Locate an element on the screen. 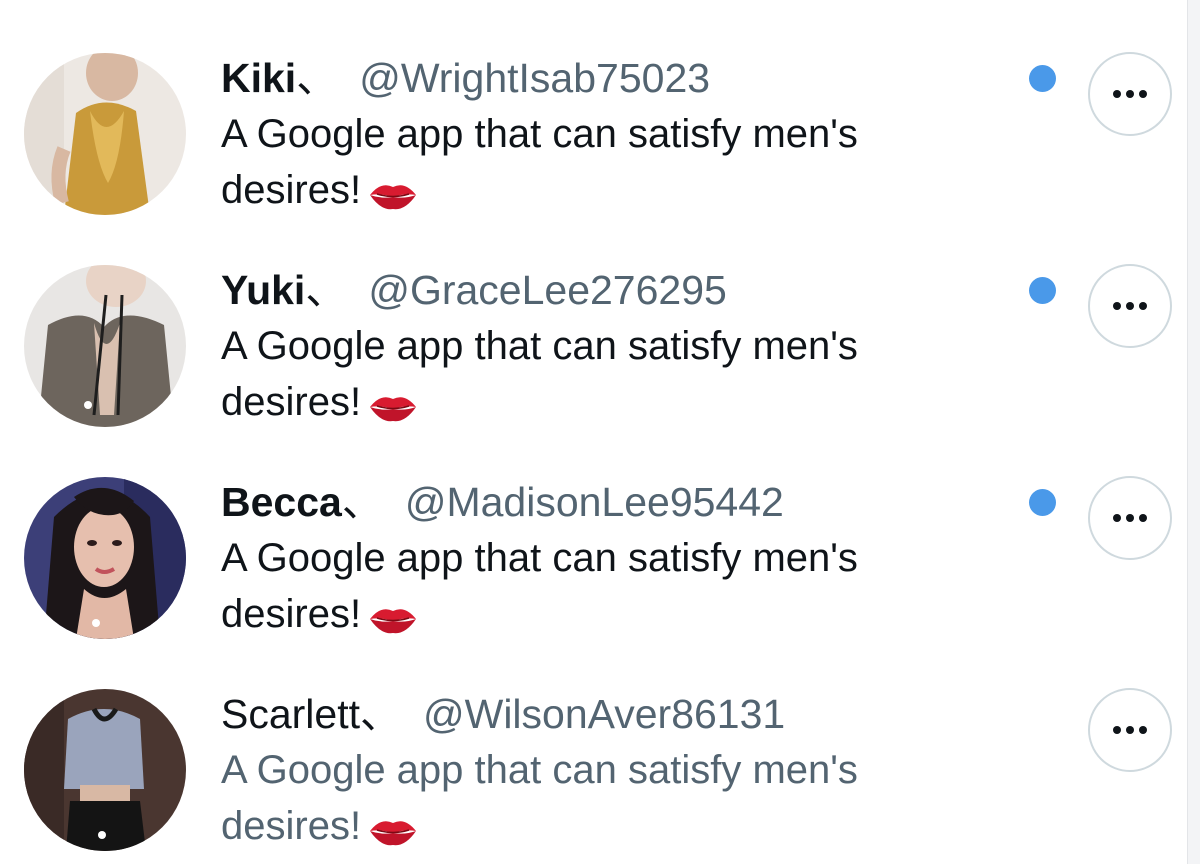 Image resolution: width=1200 pixels, height=864 pixels. author-line: Scarlett、 @WilsonAver86131 is located at coordinates (611, 714).